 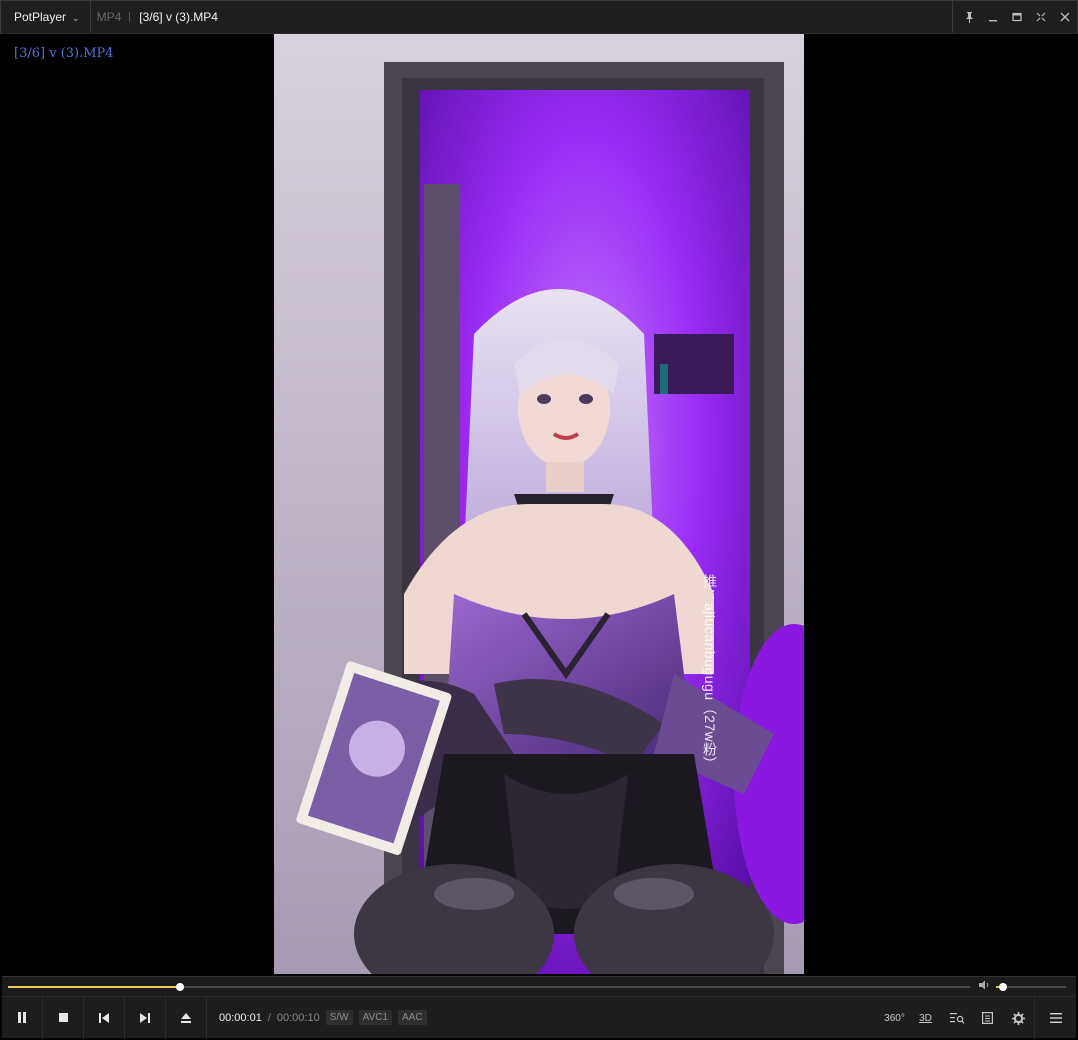 I want to click on previous-button, so click(x=104, y=1017).